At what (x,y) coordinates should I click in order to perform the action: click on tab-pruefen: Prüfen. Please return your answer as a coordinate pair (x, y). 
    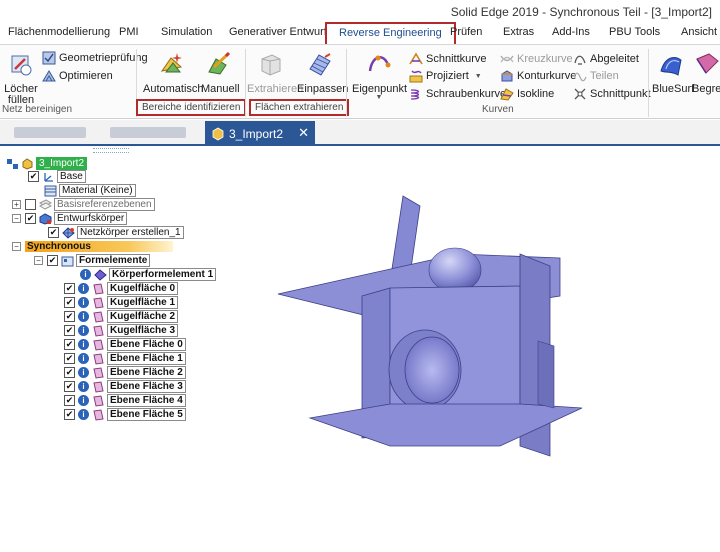
    Looking at the image, I should click on (466, 32).